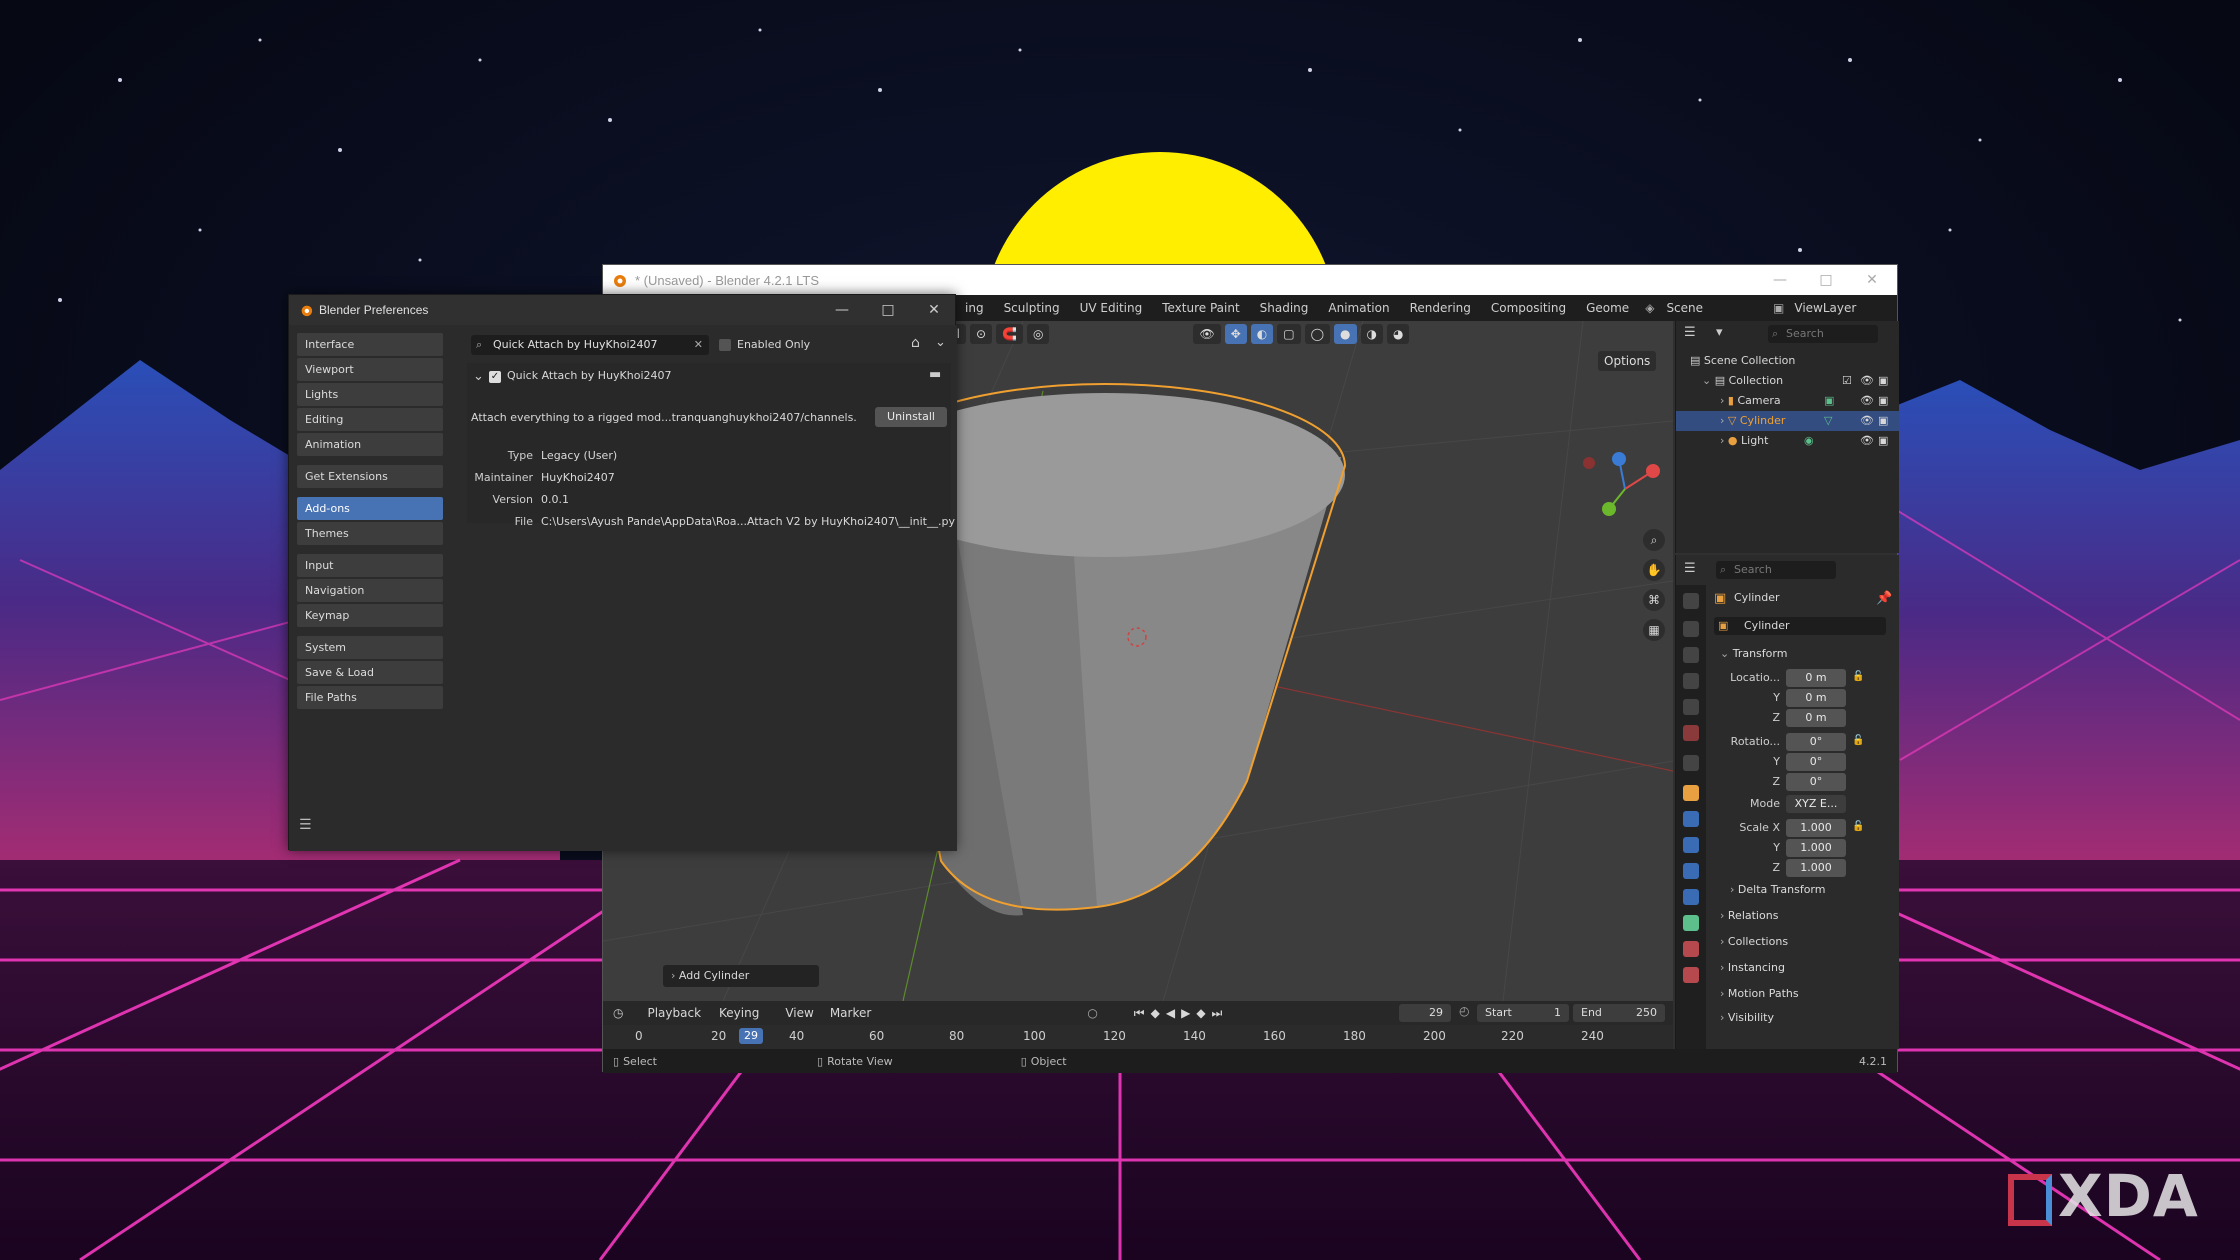 Image resolution: width=2240 pixels, height=1260 pixels. What do you see at coordinates (1691, 707) in the screenshot?
I see `scene-tab-icon` at bounding box center [1691, 707].